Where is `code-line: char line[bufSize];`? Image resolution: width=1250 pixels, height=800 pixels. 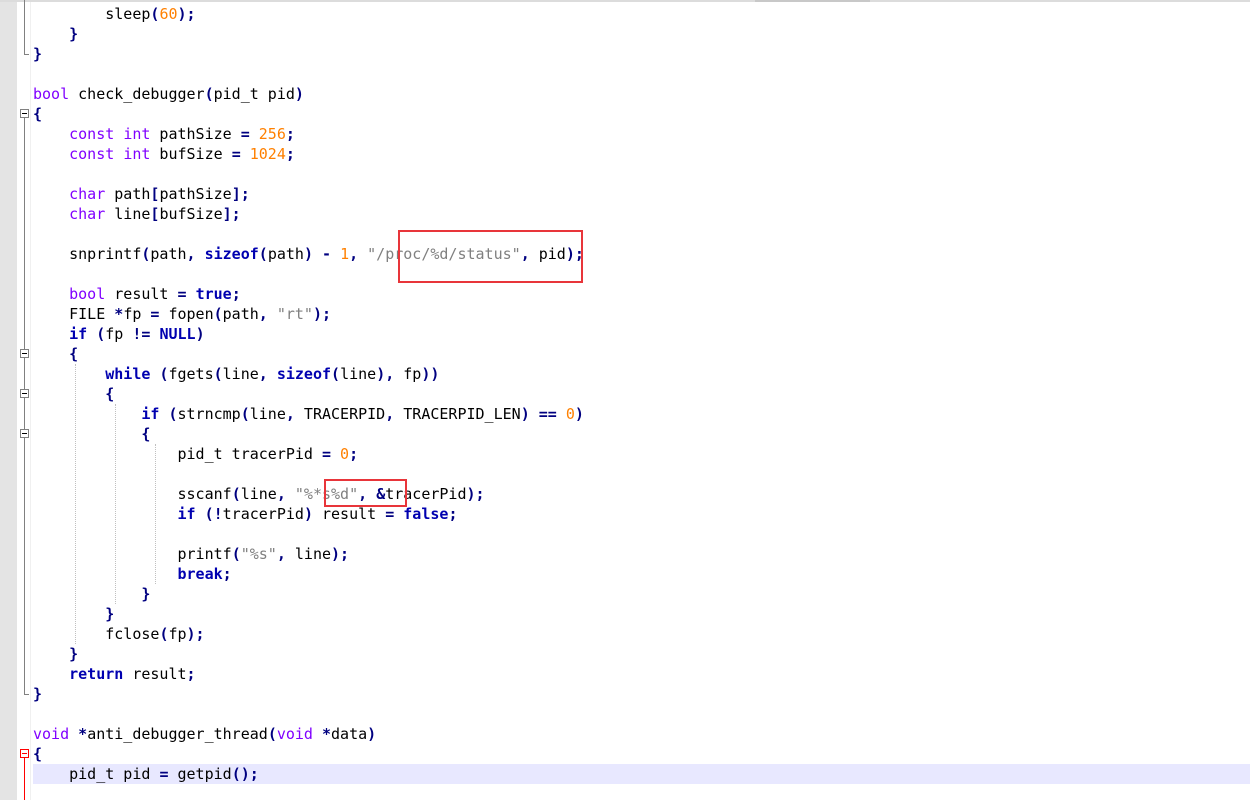 code-line: char line[bufSize]; is located at coordinates (137, 214).